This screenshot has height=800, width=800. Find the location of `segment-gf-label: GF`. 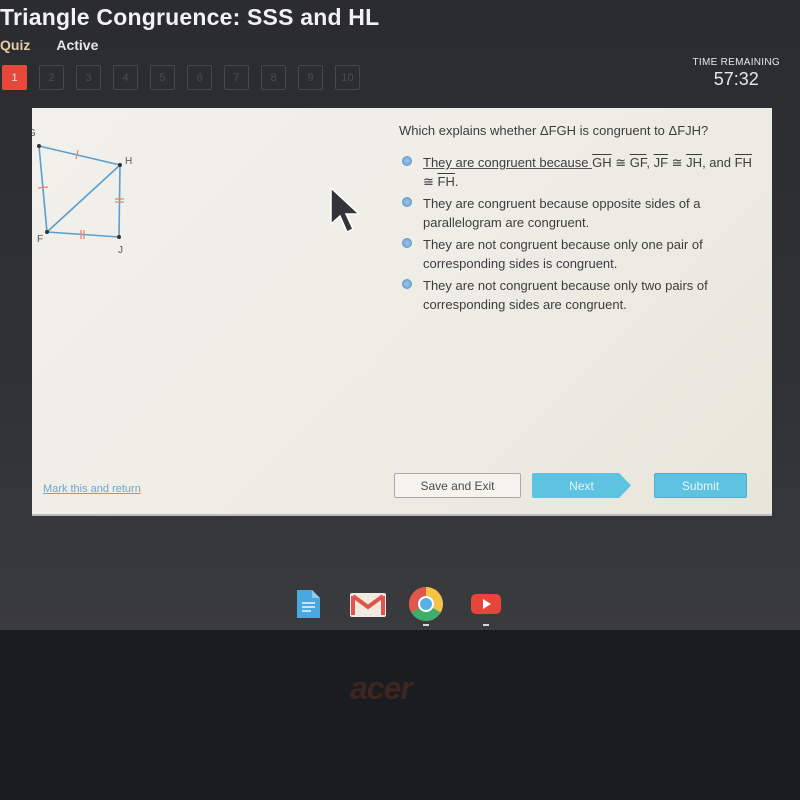

segment-gf-label: GF is located at coordinates (638, 162).